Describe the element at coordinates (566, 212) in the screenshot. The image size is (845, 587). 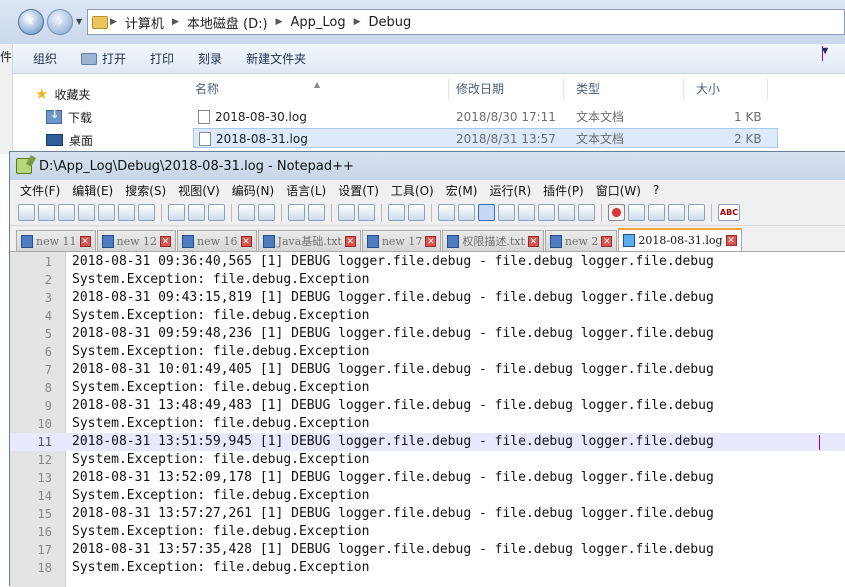
I see `folder-workspace-icon` at that location.